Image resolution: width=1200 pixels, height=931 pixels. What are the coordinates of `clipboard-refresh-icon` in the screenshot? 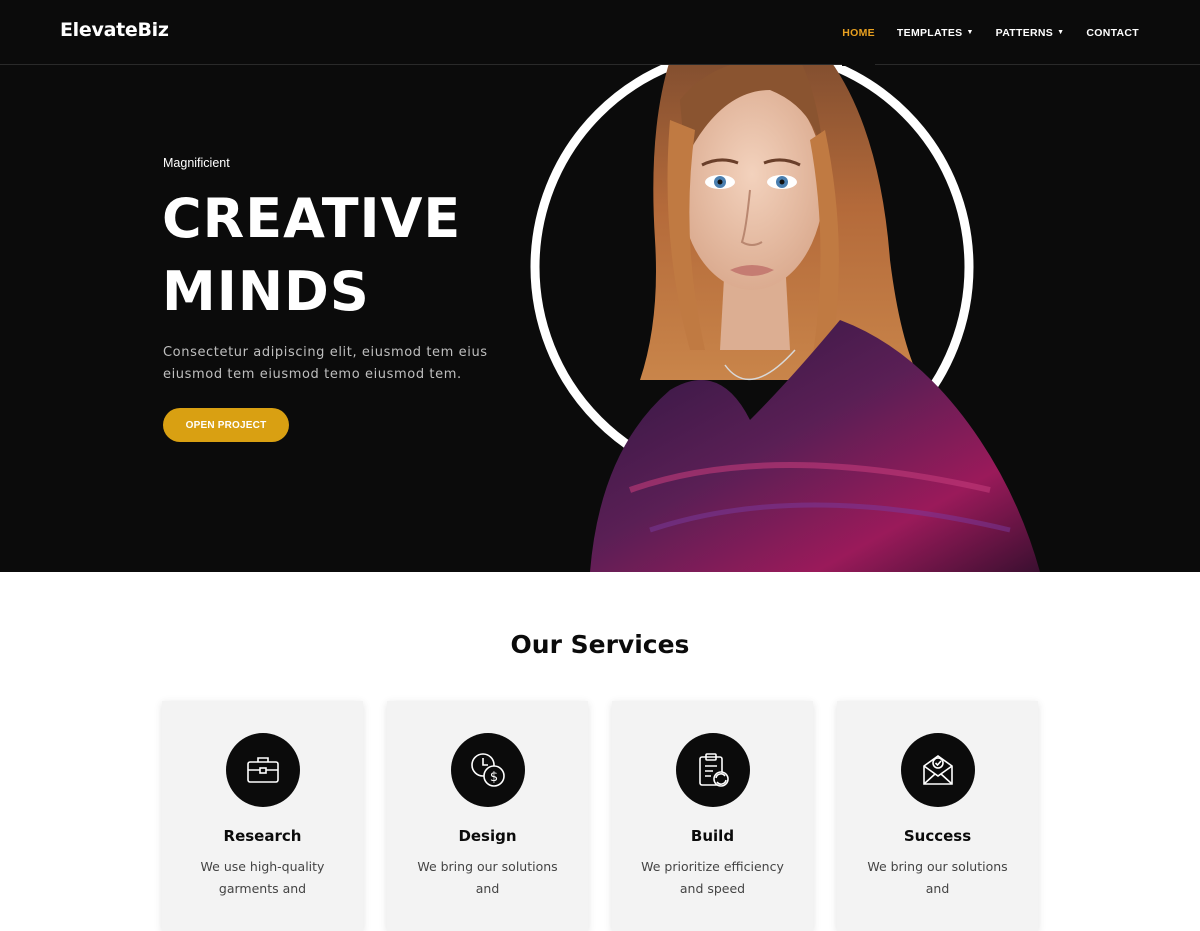 It's located at (713, 770).